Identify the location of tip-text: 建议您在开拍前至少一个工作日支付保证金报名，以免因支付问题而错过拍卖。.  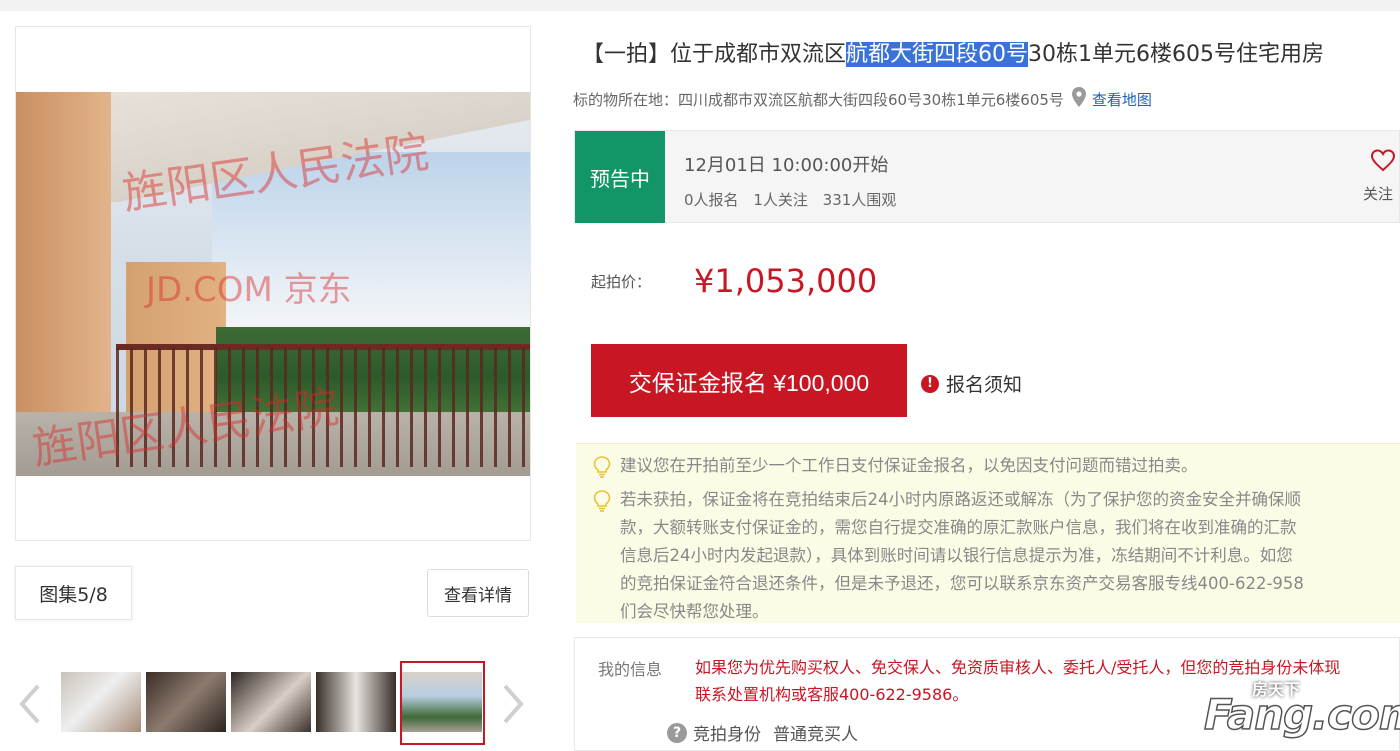
(909, 465).